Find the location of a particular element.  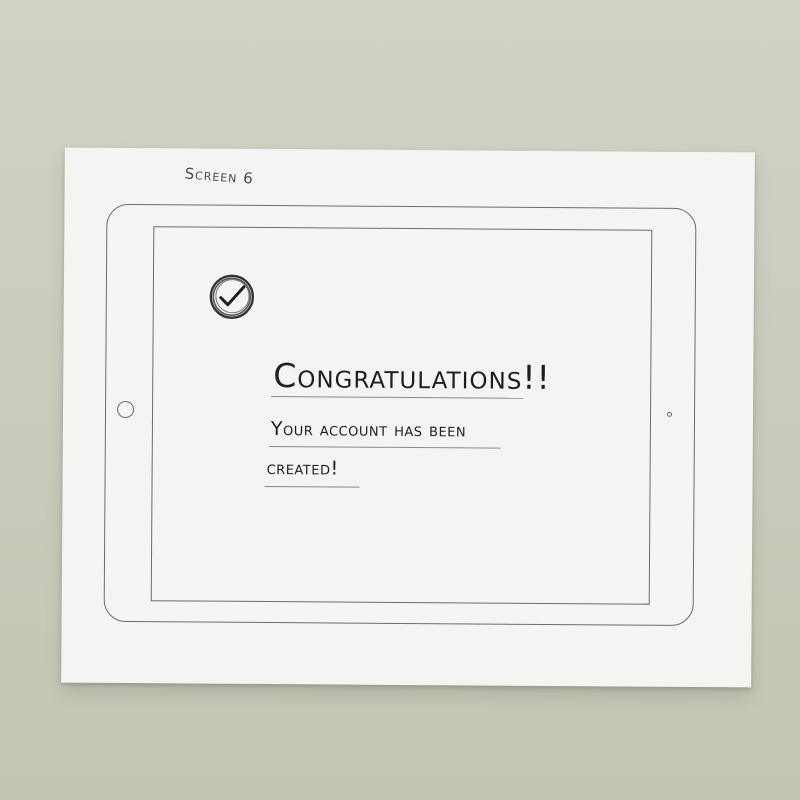

camera-dot is located at coordinates (670, 414).